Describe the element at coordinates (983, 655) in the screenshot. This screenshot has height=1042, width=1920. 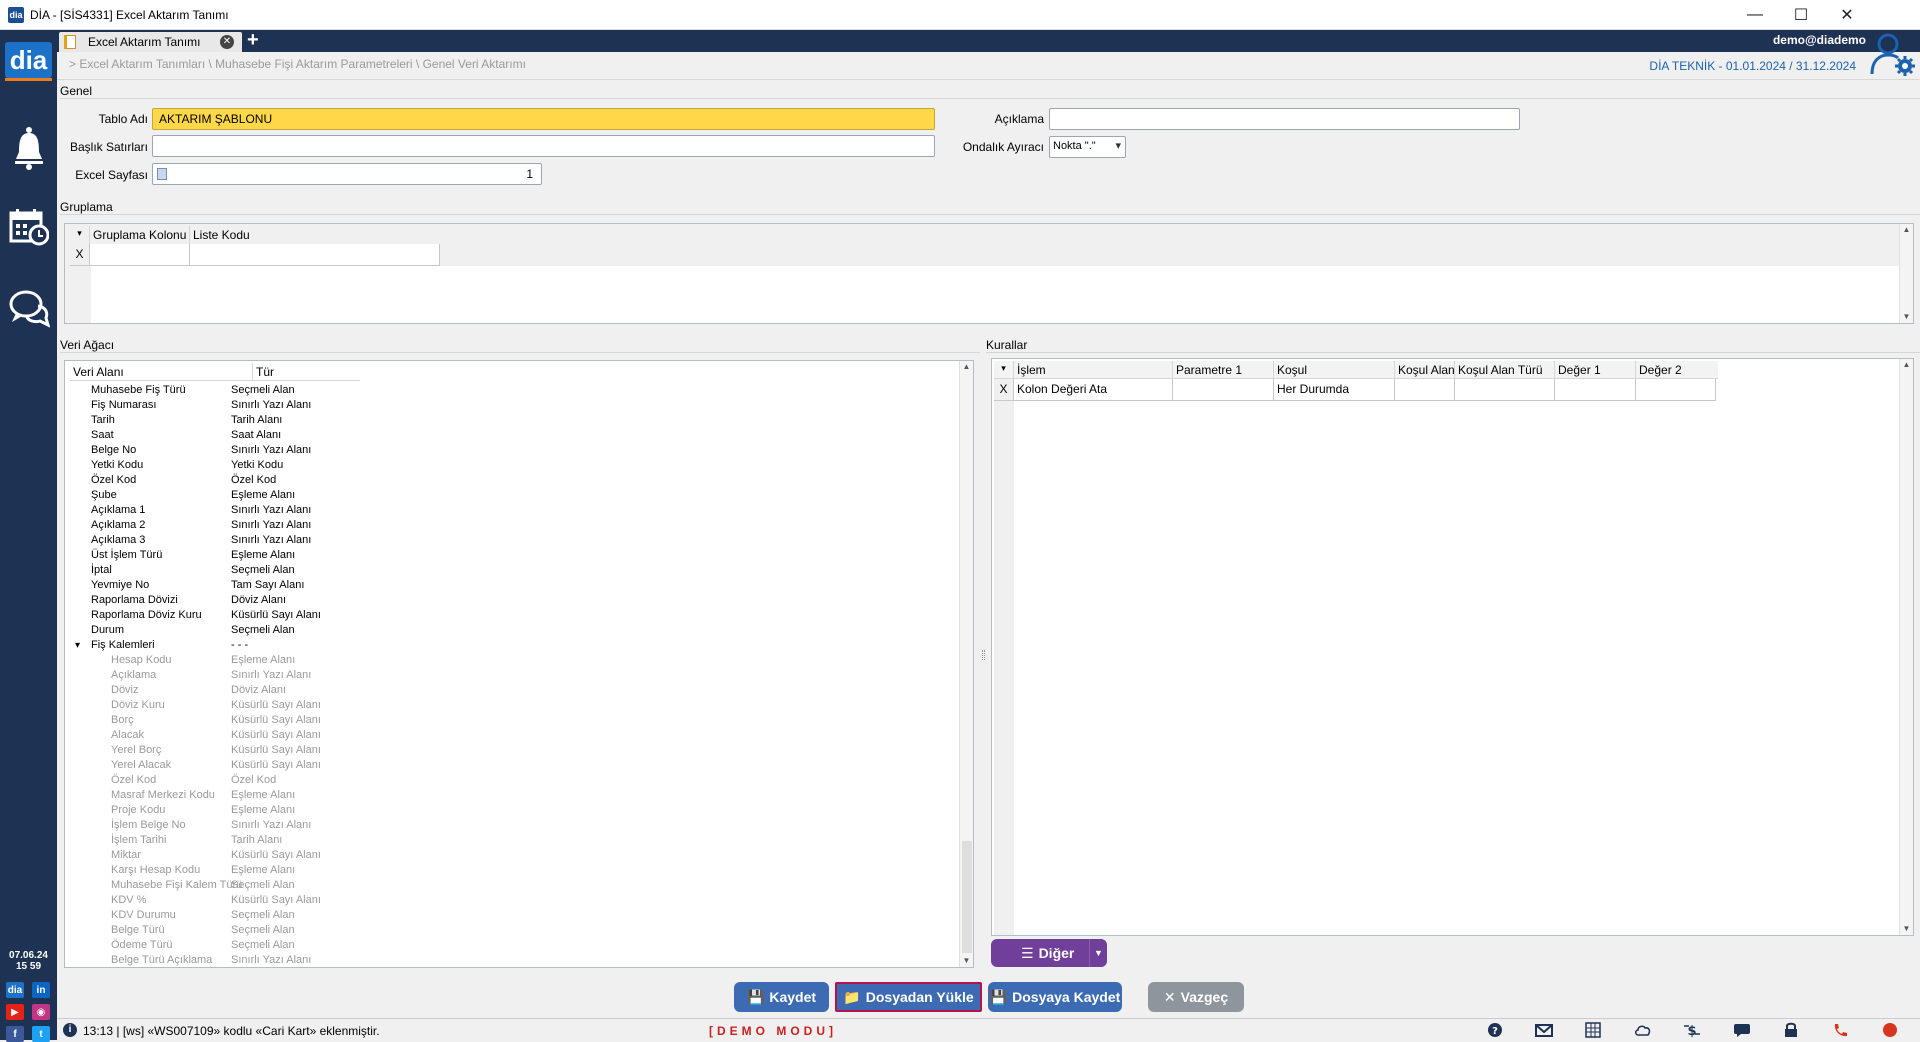
I see `splitter-handle` at that location.